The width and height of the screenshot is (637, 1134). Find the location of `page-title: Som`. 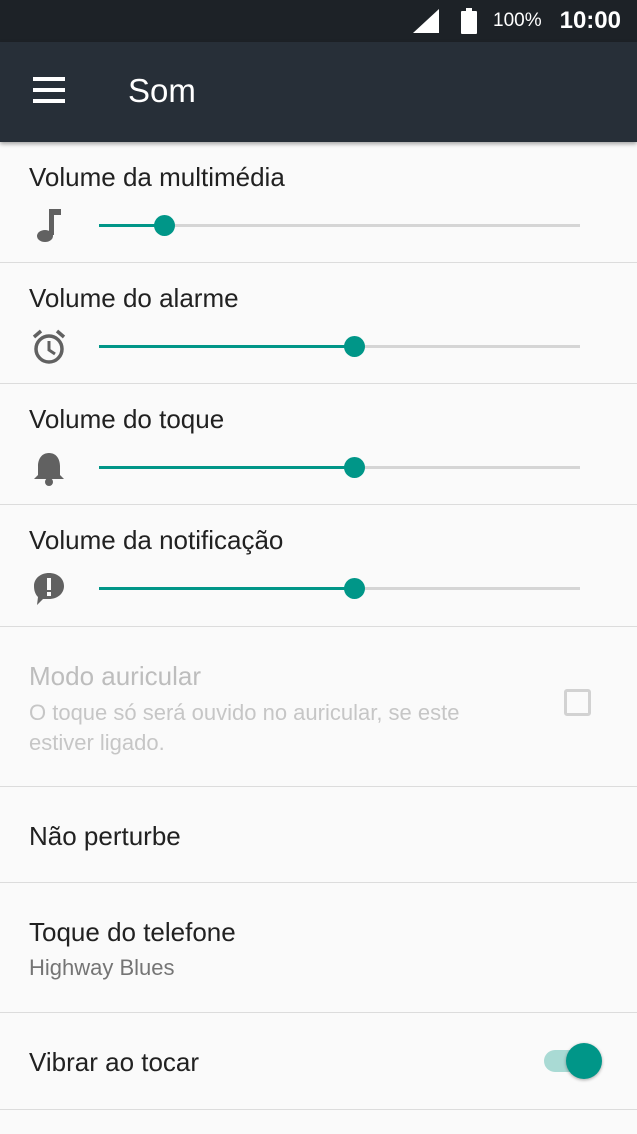

page-title: Som is located at coordinates (162, 90).